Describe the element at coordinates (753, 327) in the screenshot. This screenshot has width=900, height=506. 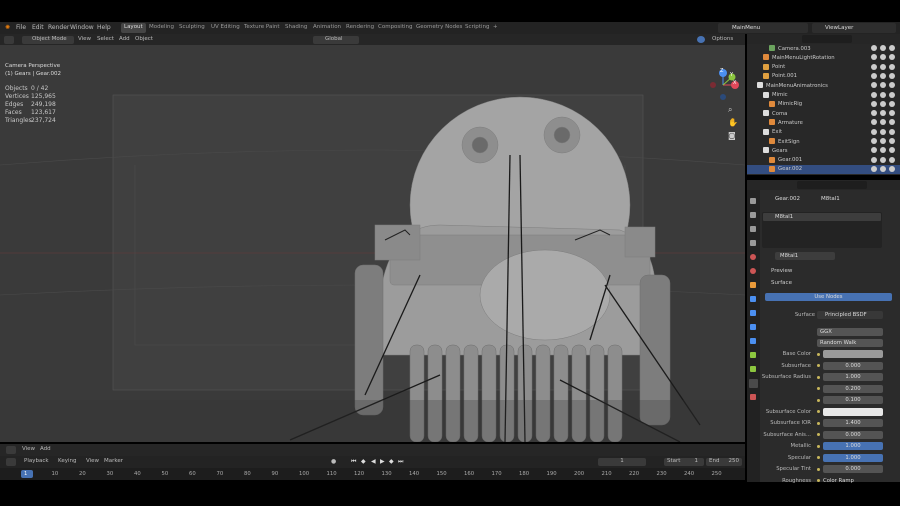
I see `physics-tab-icon` at that location.